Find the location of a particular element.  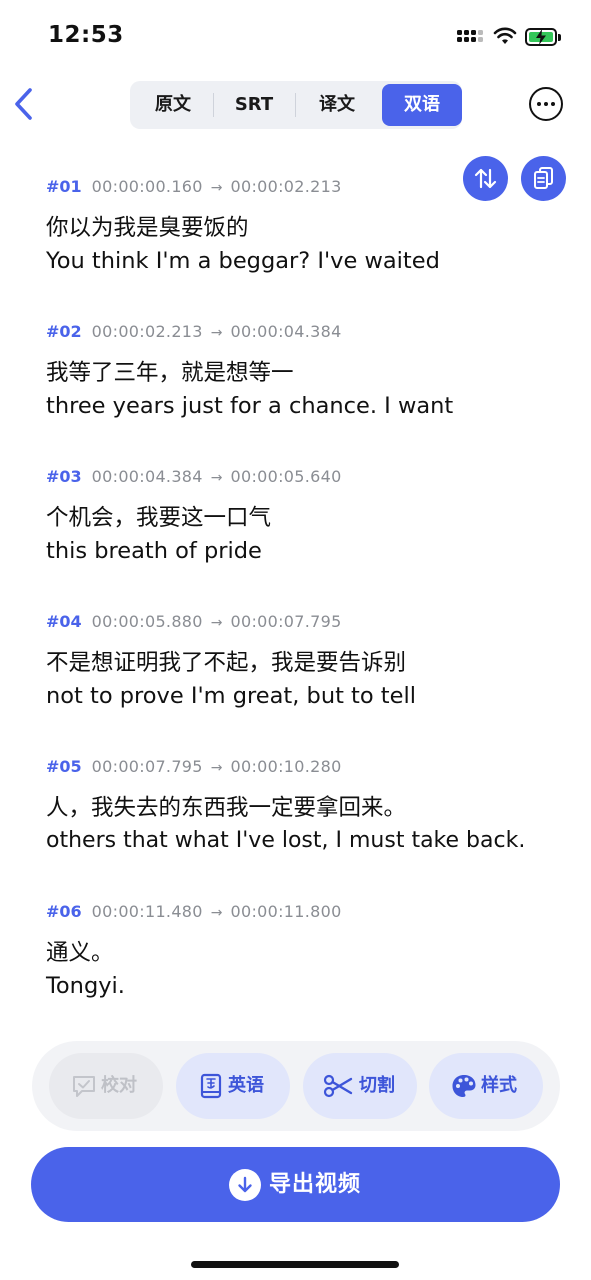

subtitle-index: #04 is located at coordinates (64, 621).